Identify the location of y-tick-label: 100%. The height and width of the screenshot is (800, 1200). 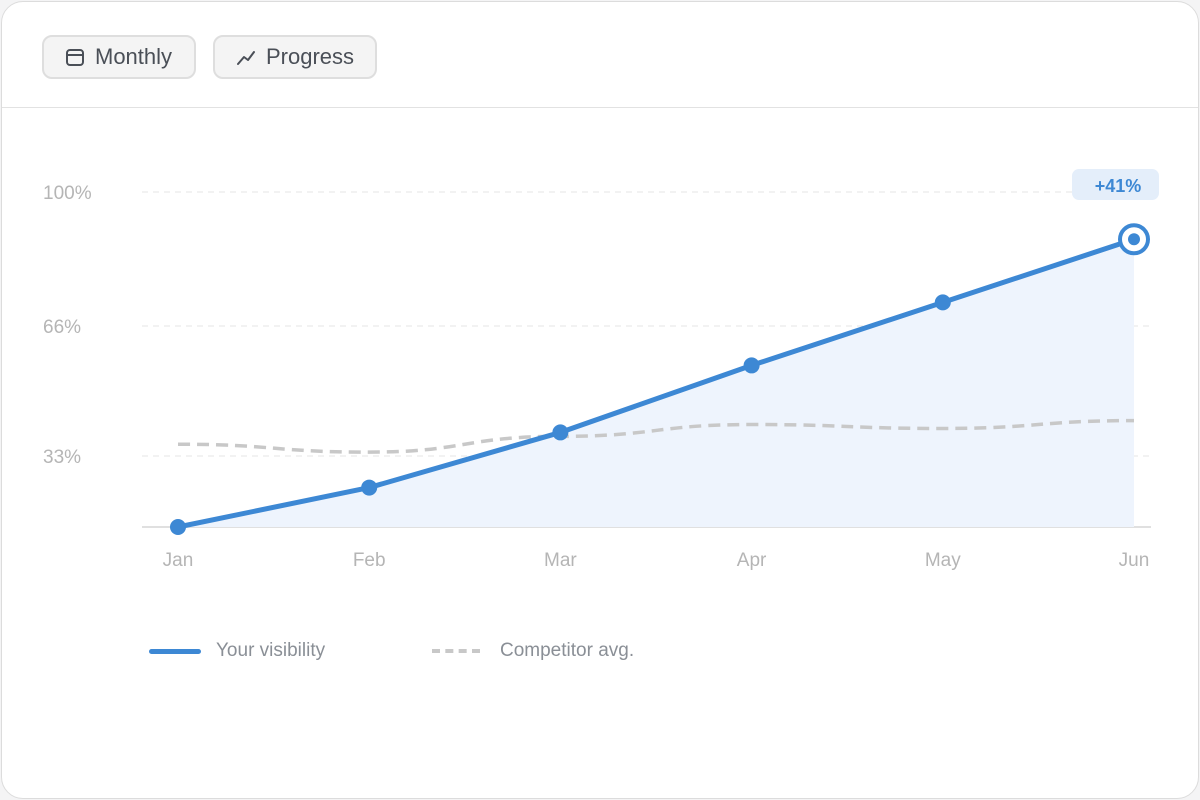
(67, 193).